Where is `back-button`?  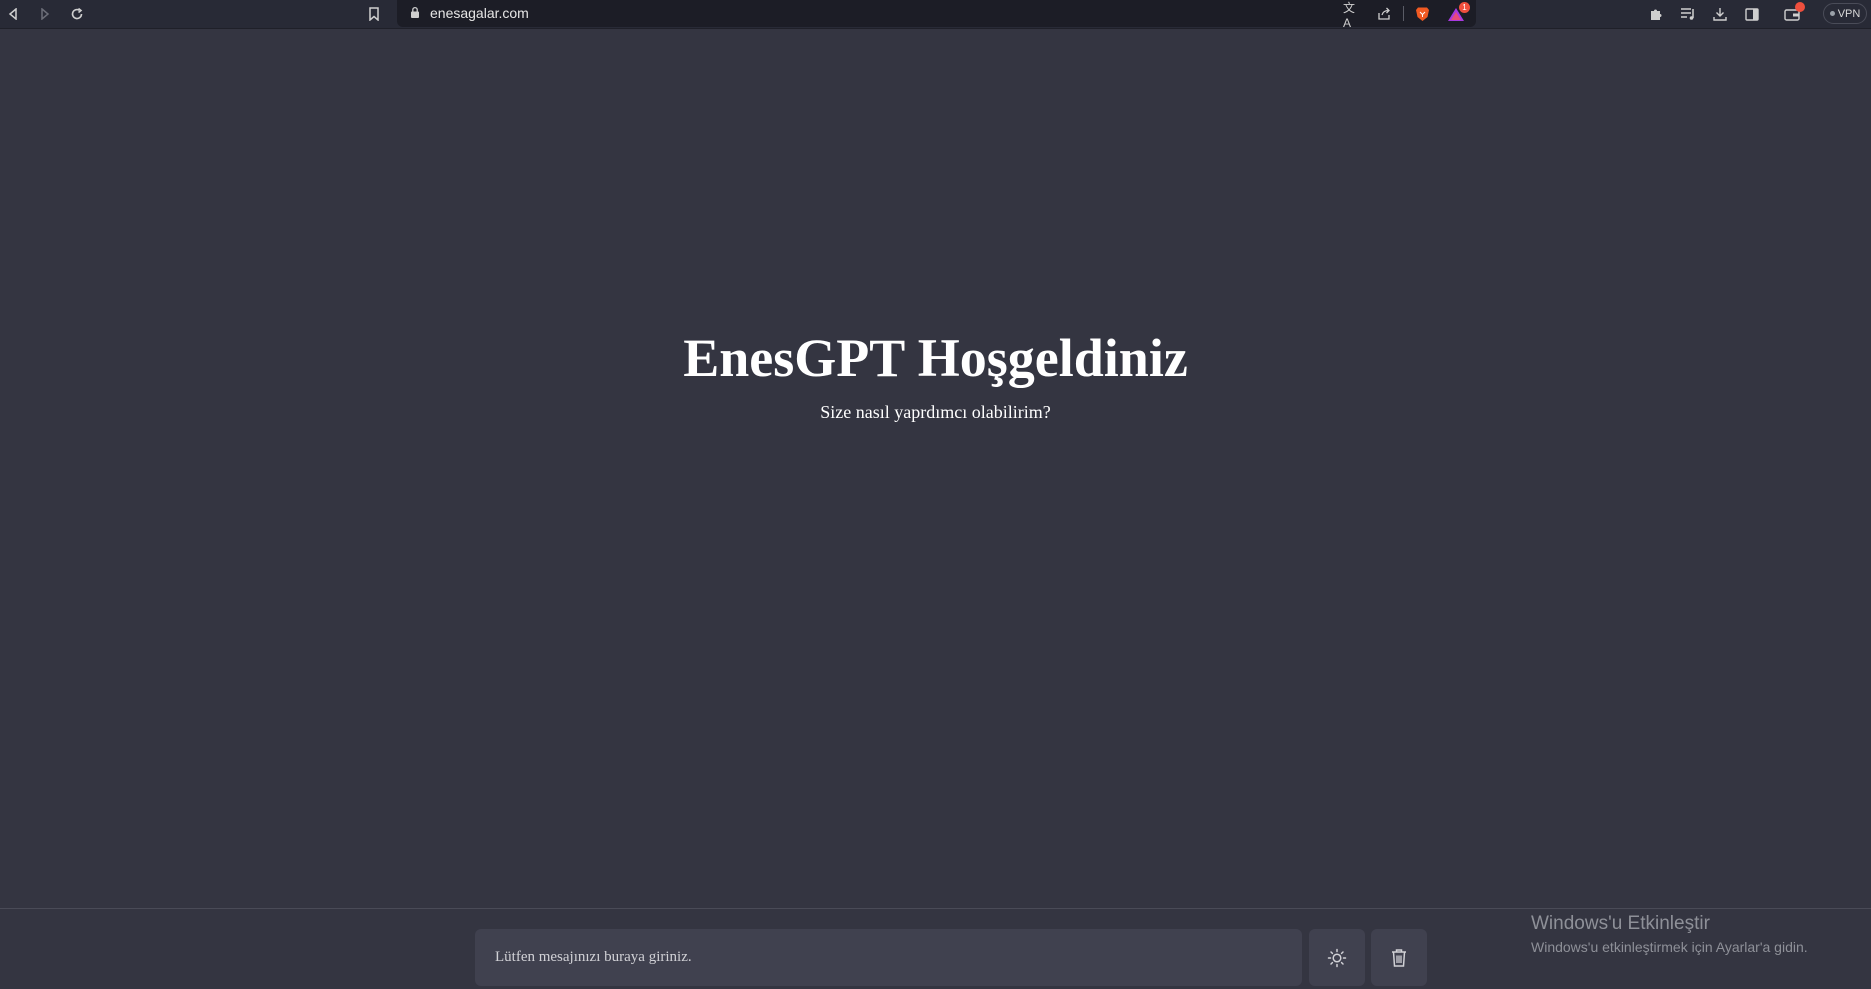 back-button is located at coordinates (13, 14).